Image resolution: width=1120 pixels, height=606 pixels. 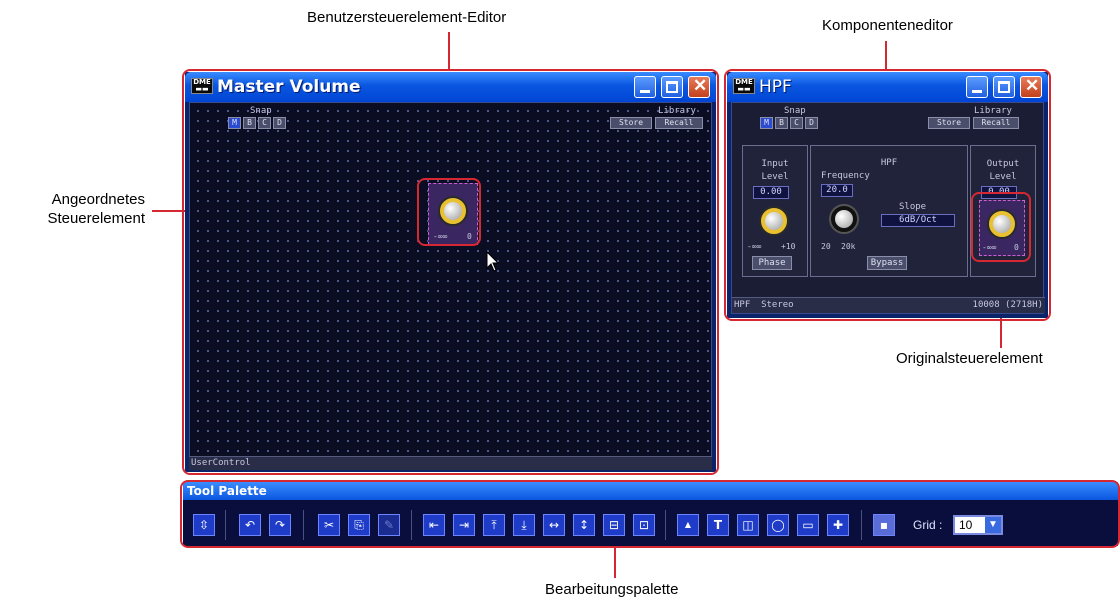 I want to click on placed-callout-line2: Steuerelement, so click(x=96, y=218).